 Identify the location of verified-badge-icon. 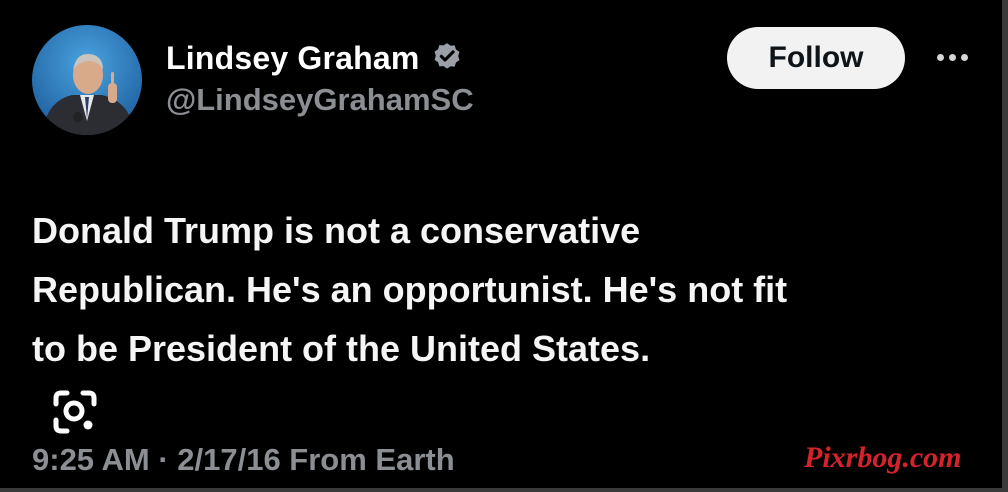
(447, 58).